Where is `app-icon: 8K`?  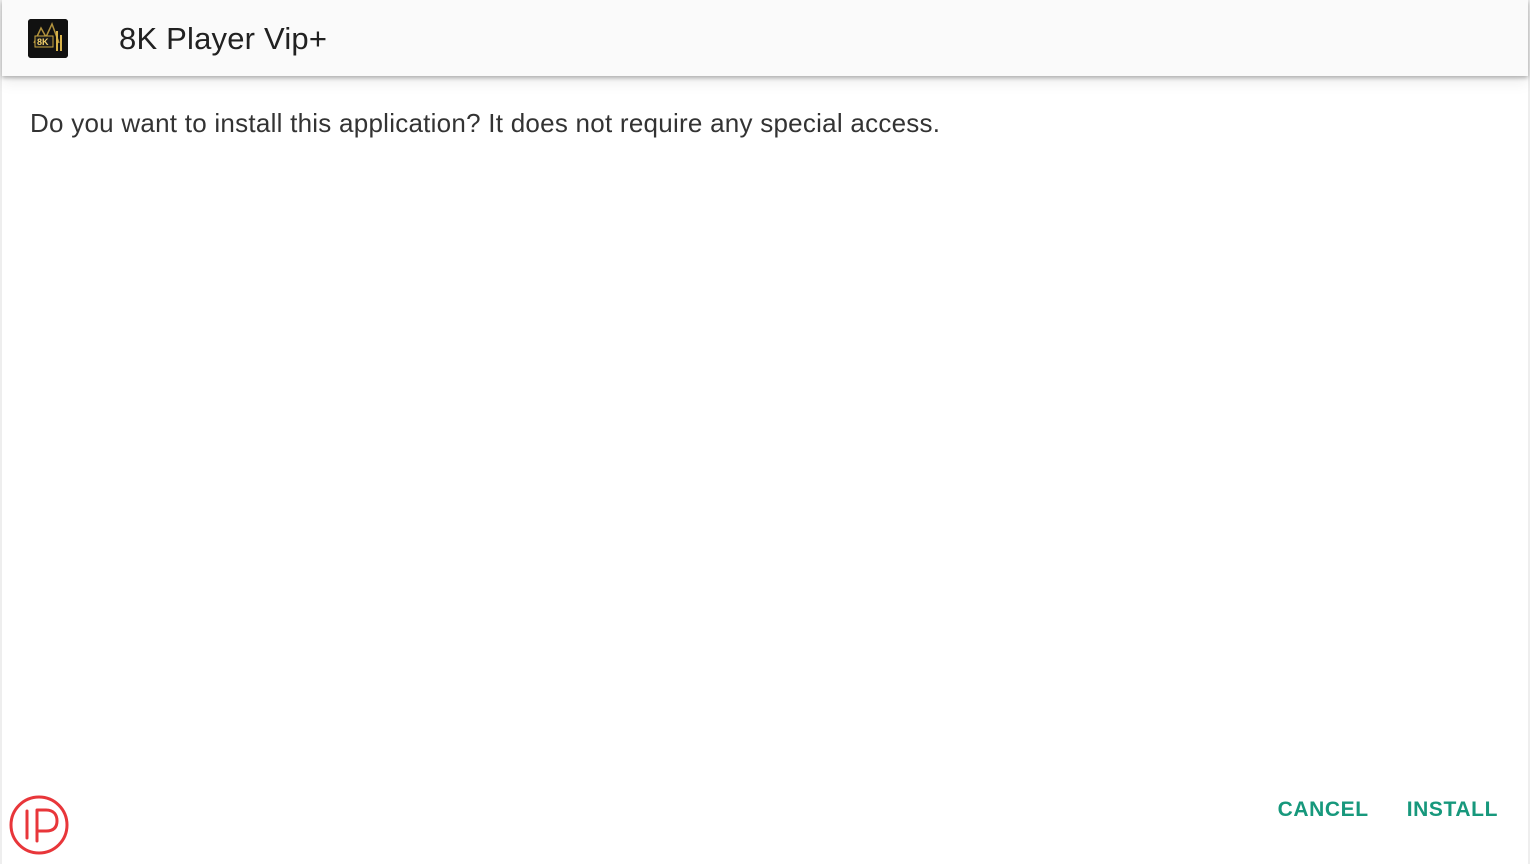
app-icon: 8K is located at coordinates (48, 38).